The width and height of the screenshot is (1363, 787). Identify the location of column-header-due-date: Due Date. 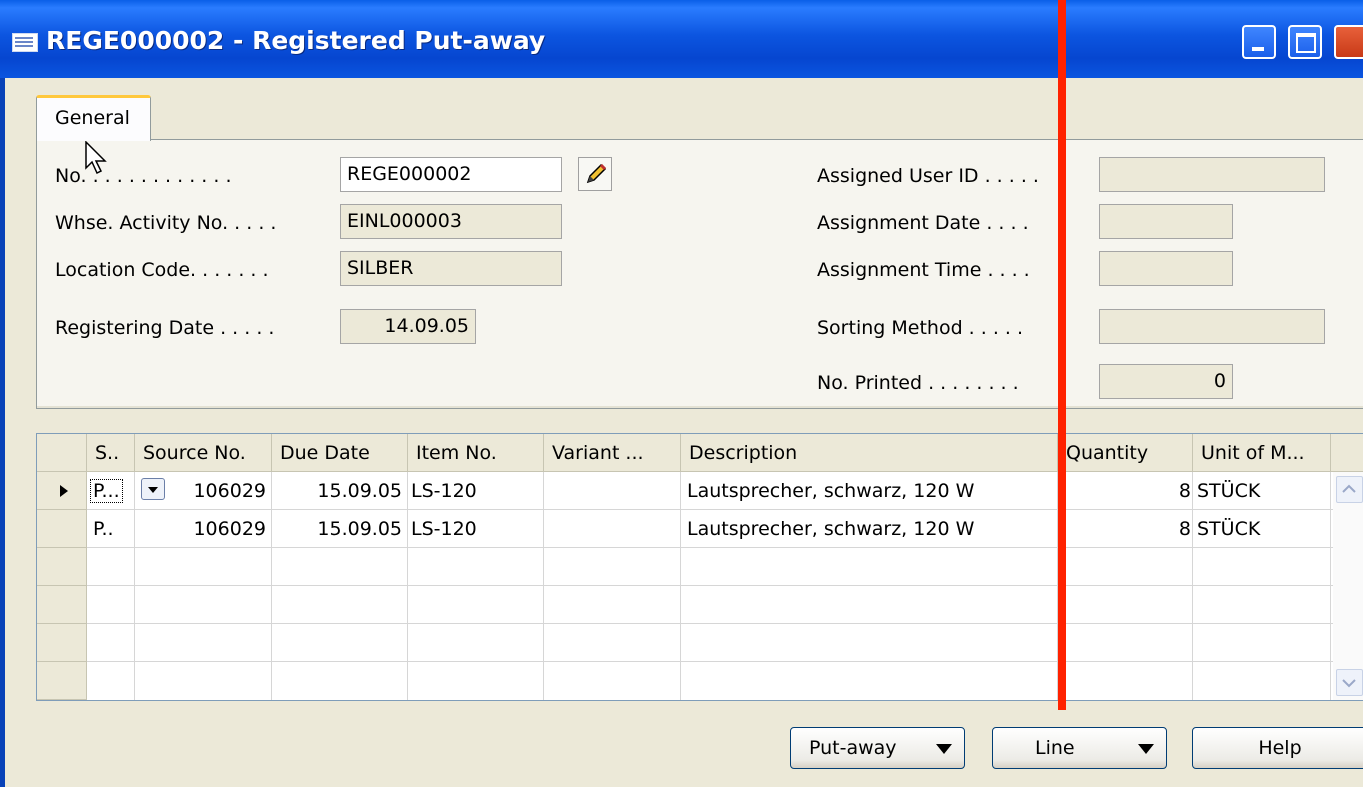
(340, 453).